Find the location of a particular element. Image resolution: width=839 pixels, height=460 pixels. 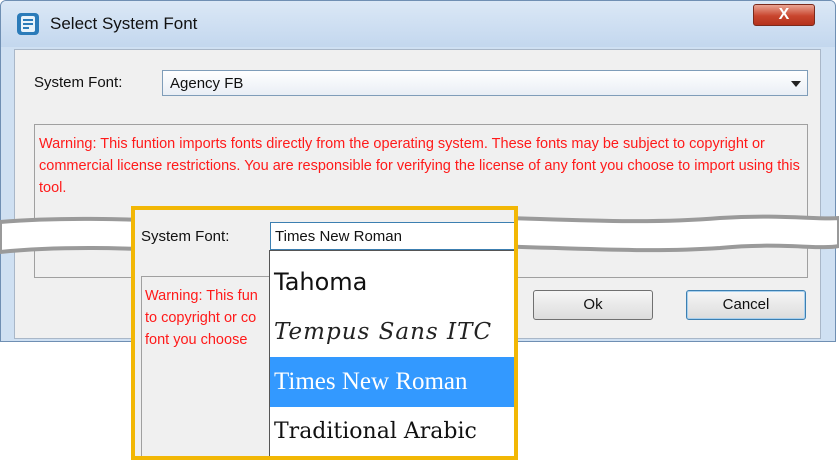

system-font-value: Agency FB is located at coordinates (206, 83).